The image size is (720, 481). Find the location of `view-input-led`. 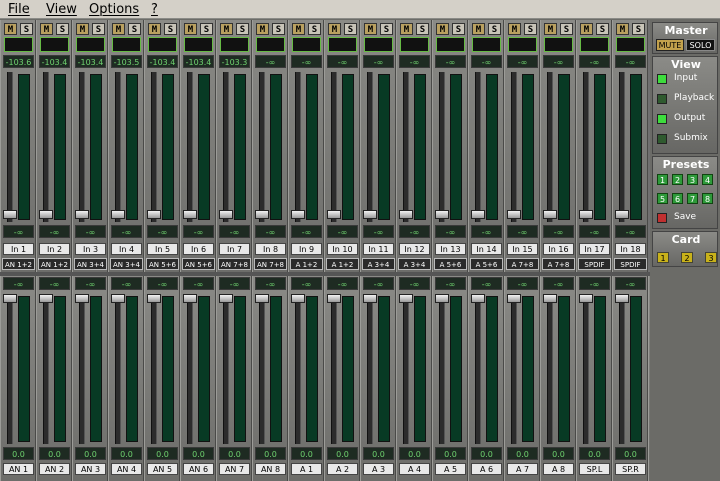

view-input-led is located at coordinates (662, 79).